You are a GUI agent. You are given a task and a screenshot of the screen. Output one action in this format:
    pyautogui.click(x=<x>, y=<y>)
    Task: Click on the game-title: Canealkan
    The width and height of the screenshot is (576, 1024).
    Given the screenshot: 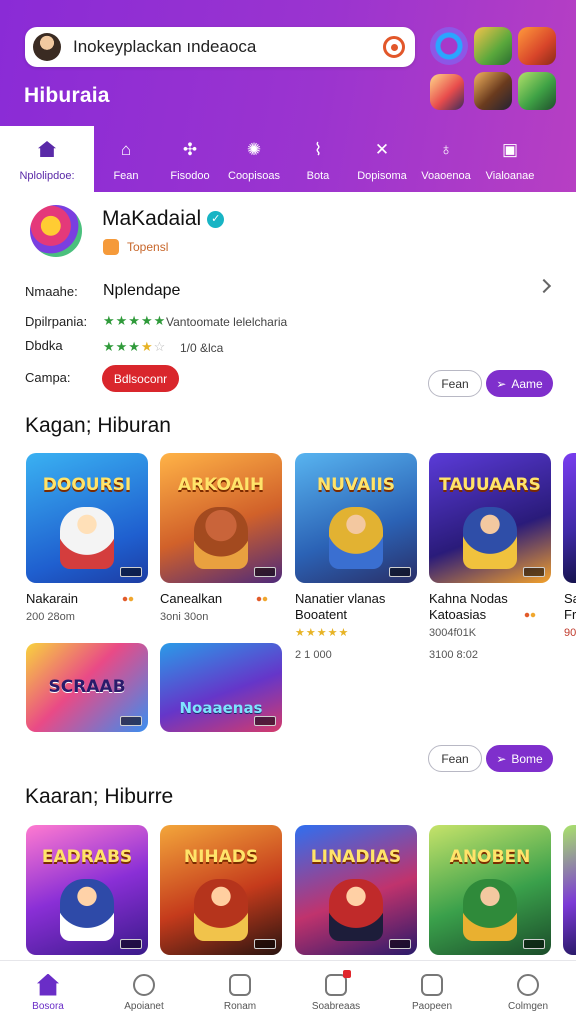 What is the action you would take?
    pyautogui.click(x=191, y=599)
    